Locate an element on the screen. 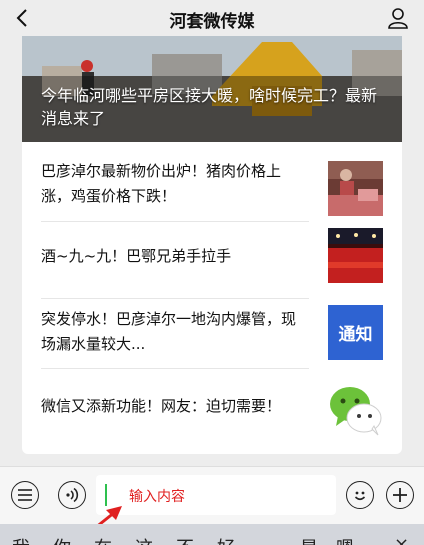 This screenshot has height=545, width=424. notice-image-text: 通知 is located at coordinates (355, 335).